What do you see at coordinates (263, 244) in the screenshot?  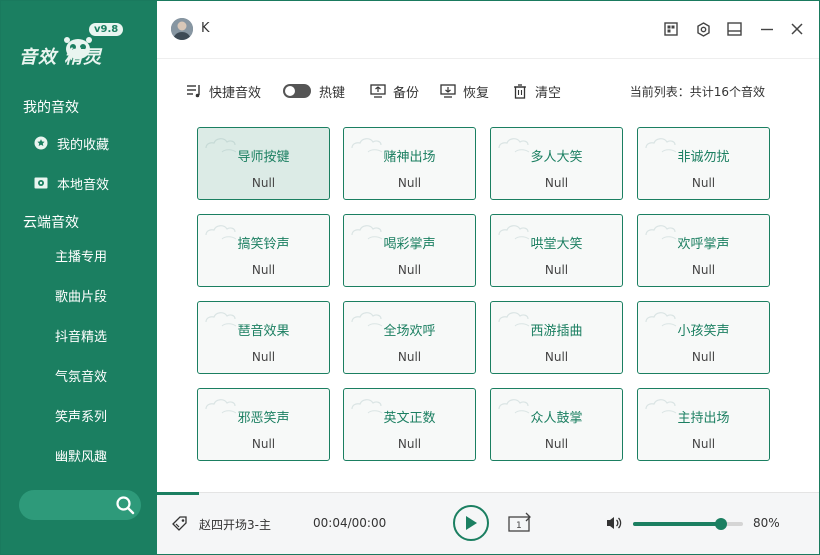 I see `sound-card-name: 搞笑铃声` at bounding box center [263, 244].